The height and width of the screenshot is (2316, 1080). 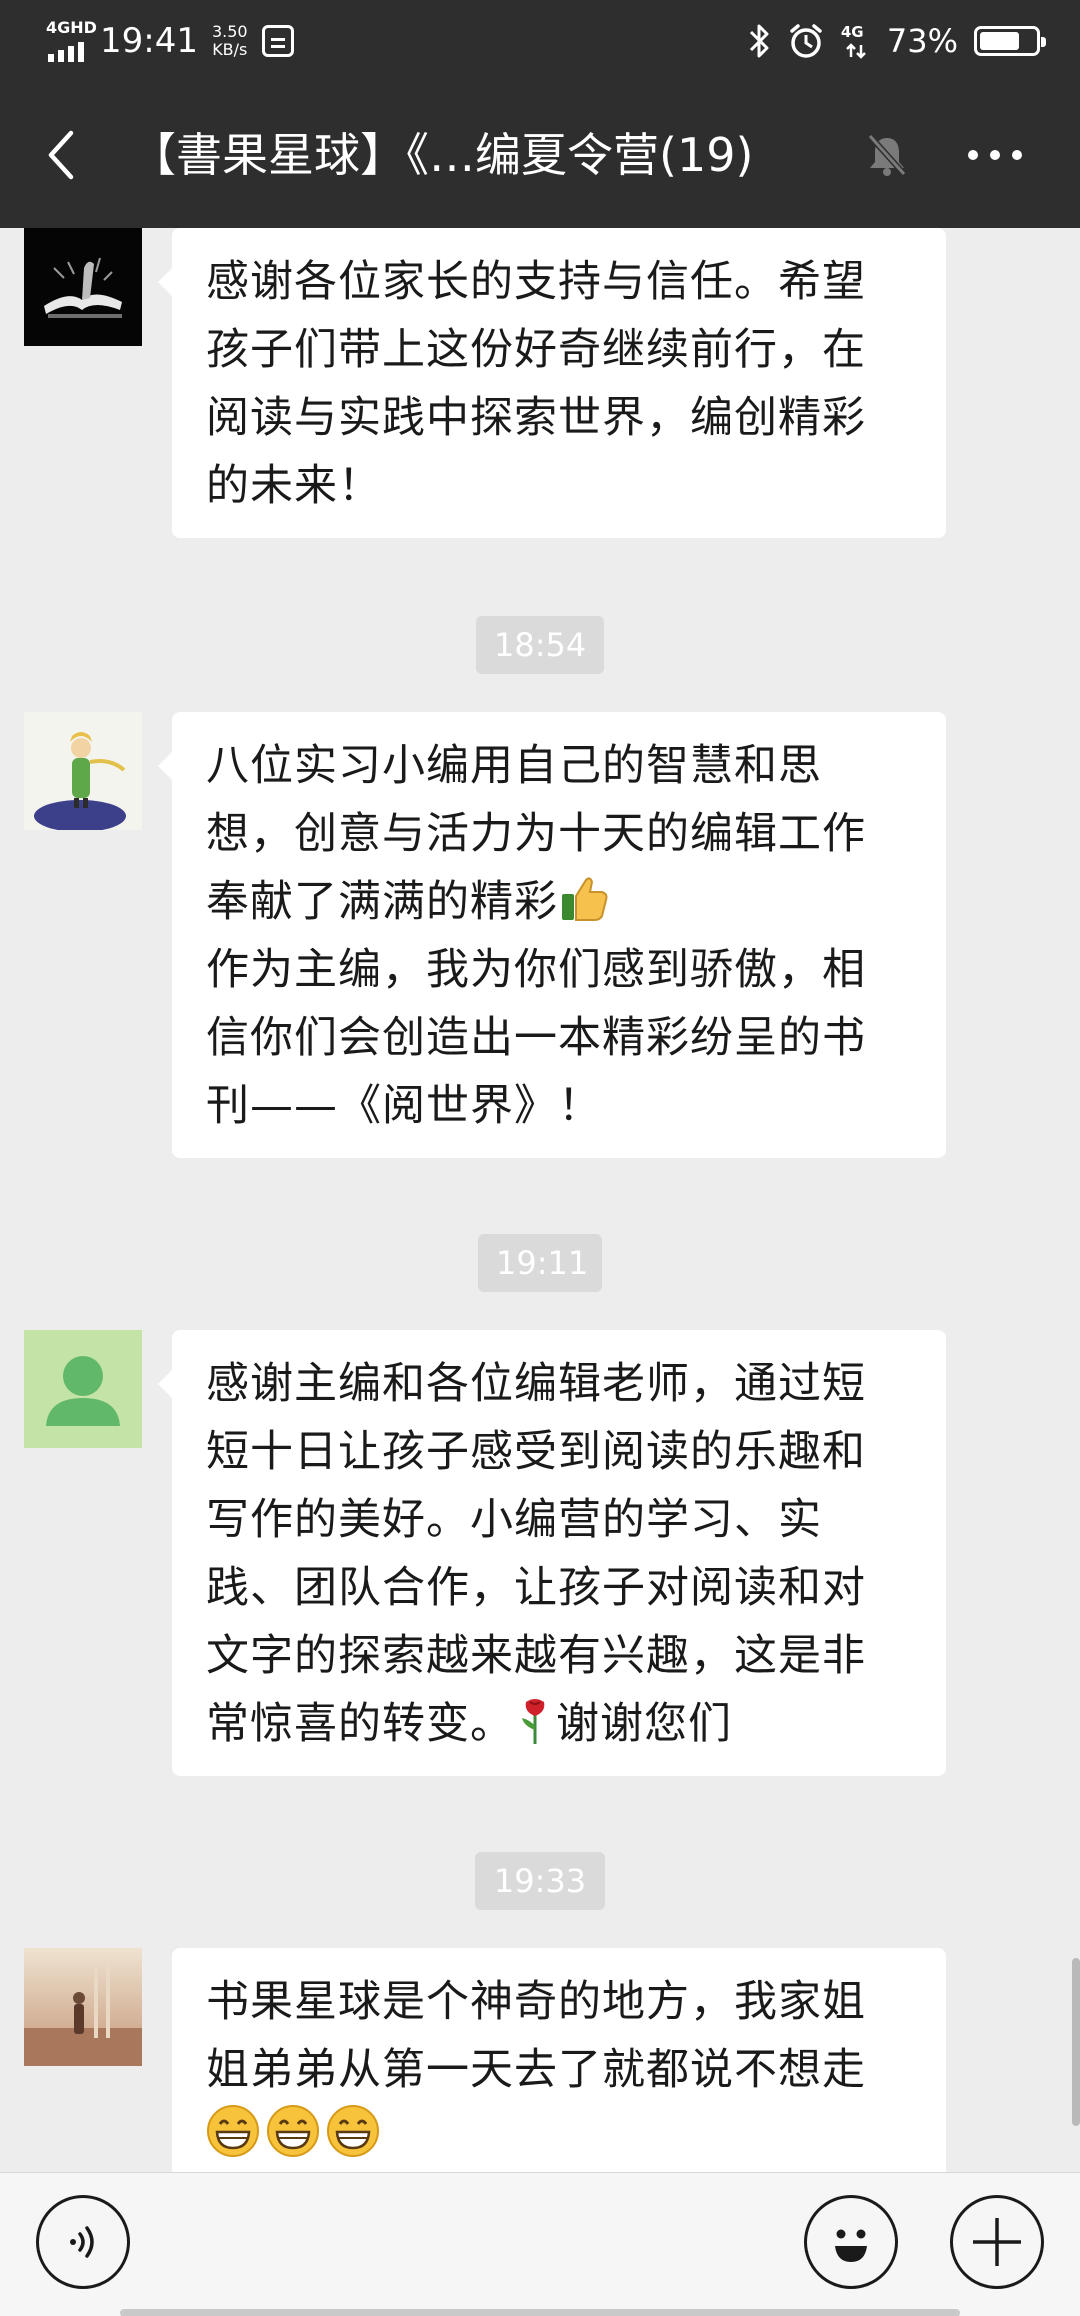 What do you see at coordinates (1076, 2042) in the screenshot?
I see `scrollbar` at bounding box center [1076, 2042].